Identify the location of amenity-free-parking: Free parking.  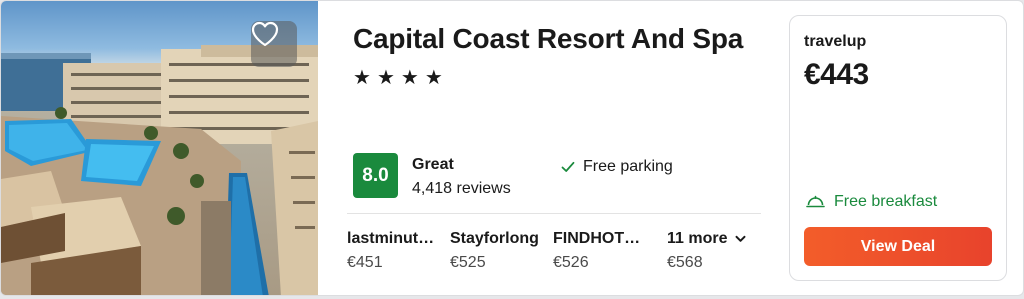
(617, 167).